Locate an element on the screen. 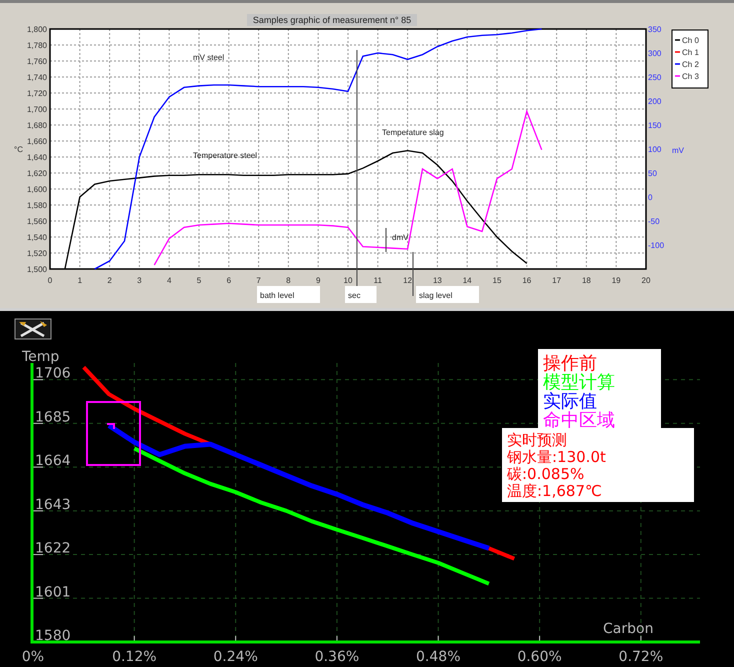  axis-tick-label: 1,780 is located at coordinates (36, 45).